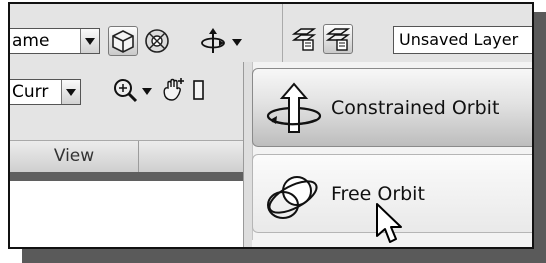 This screenshot has height=263, width=546. I want to click on cube-icon, so click(123, 41).